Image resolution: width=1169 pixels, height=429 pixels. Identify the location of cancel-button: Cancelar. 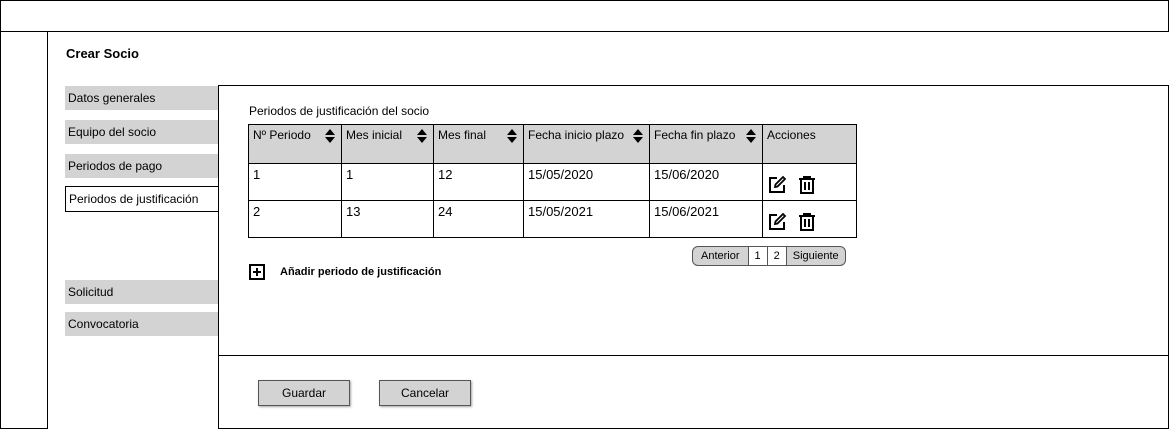
(425, 393).